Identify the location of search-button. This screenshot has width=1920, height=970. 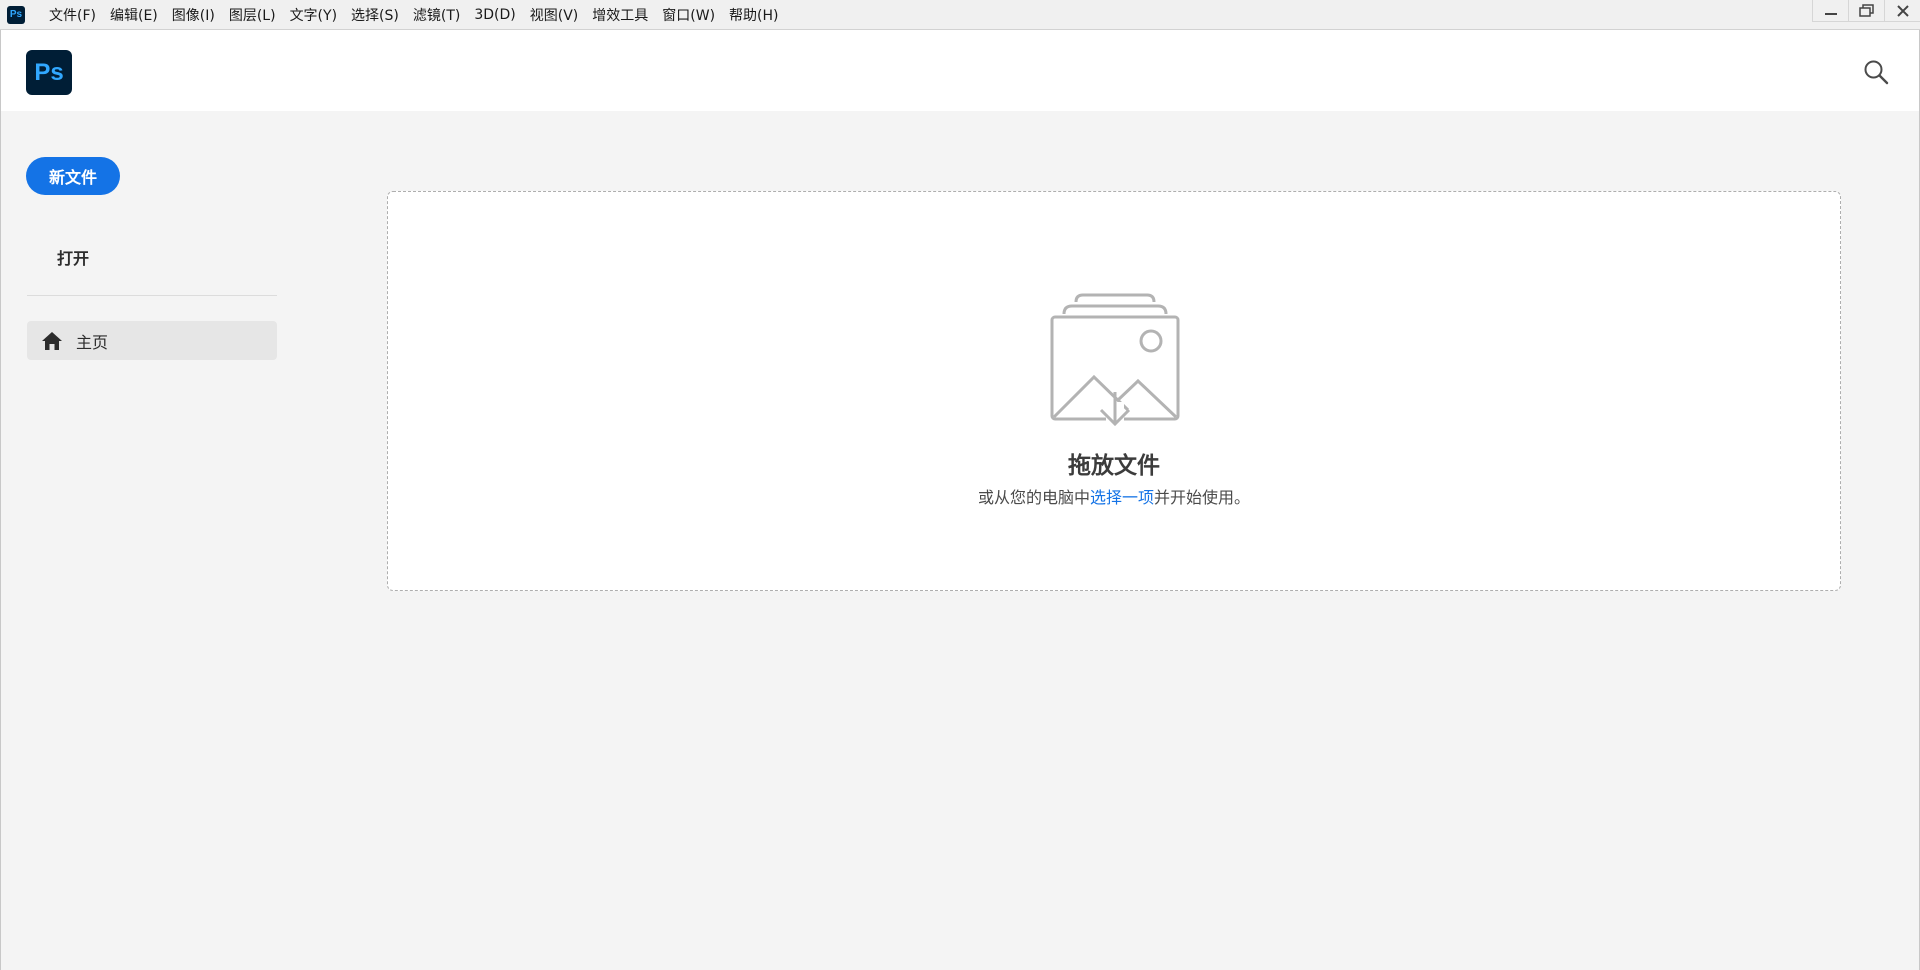
(1876, 72).